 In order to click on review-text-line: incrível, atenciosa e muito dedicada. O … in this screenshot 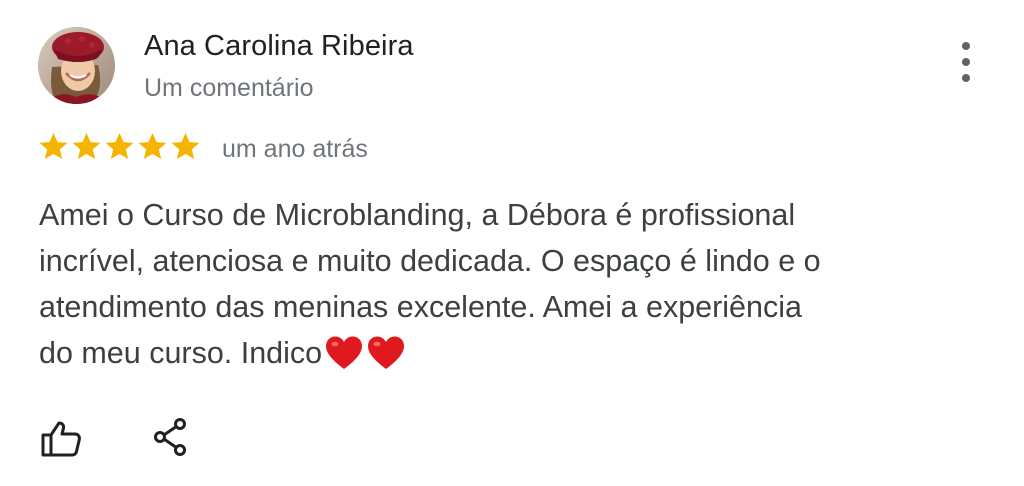, I will do `click(430, 261)`.